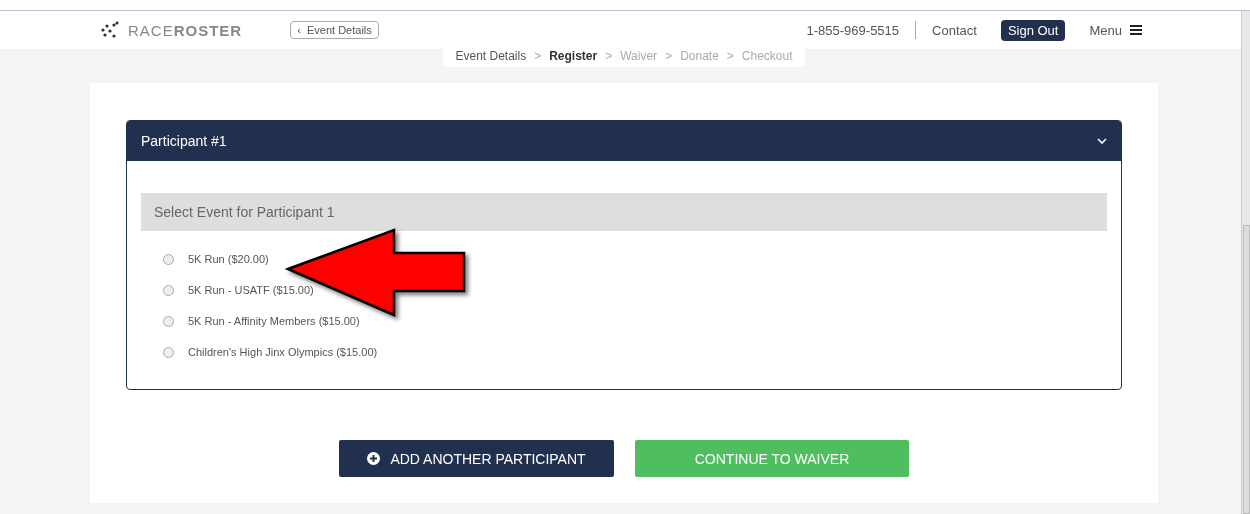 The image size is (1250, 514). What do you see at coordinates (491, 56) in the screenshot?
I see `breadcrumb-step: Event Details` at bounding box center [491, 56].